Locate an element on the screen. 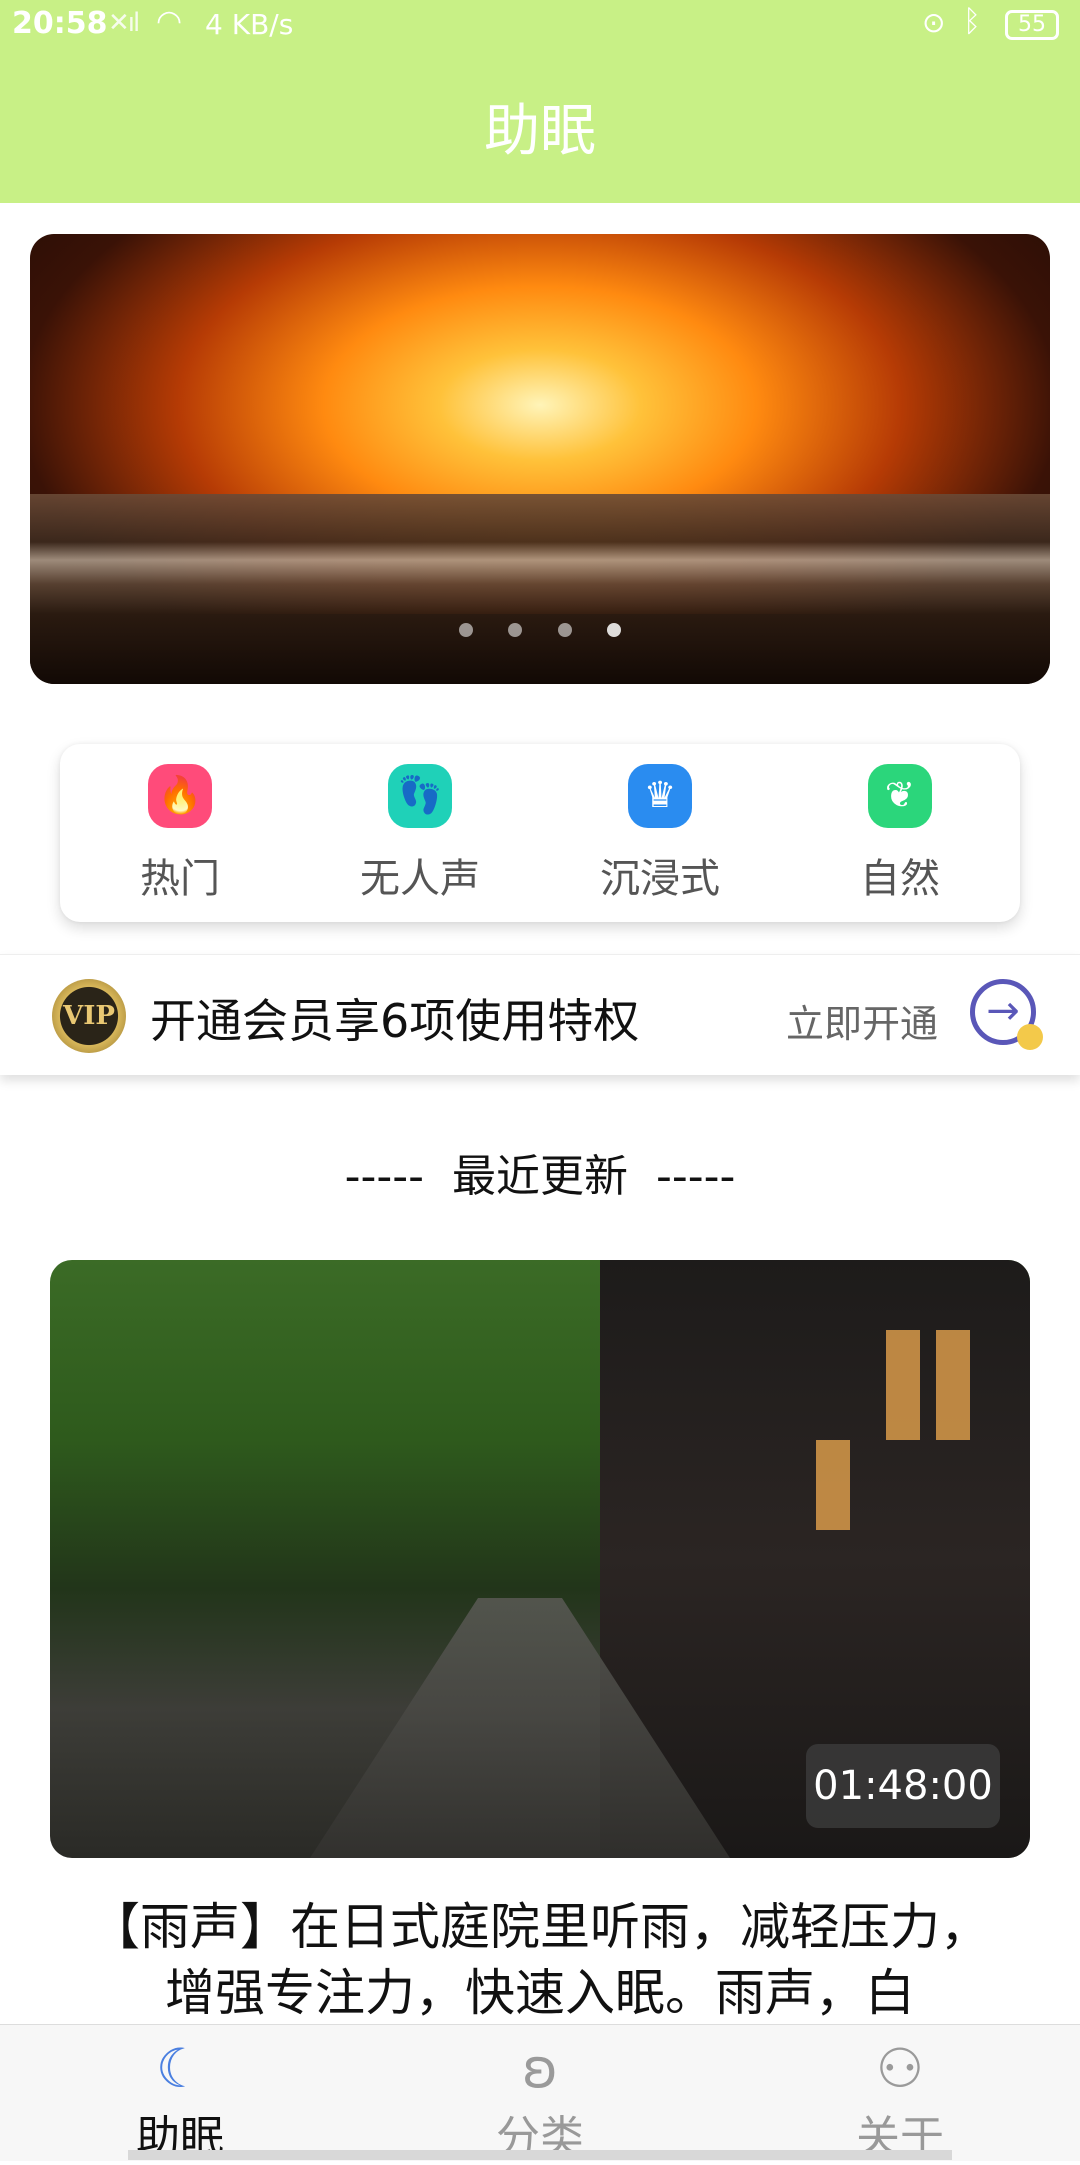  tab-sleep: ☾ 助眠 is located at coordinates (180, 2102).